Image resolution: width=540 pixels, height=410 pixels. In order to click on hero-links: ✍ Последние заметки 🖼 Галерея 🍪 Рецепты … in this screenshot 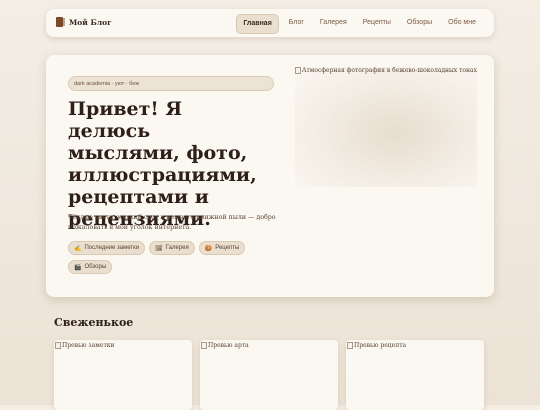, I will do `click(168, 257)`.